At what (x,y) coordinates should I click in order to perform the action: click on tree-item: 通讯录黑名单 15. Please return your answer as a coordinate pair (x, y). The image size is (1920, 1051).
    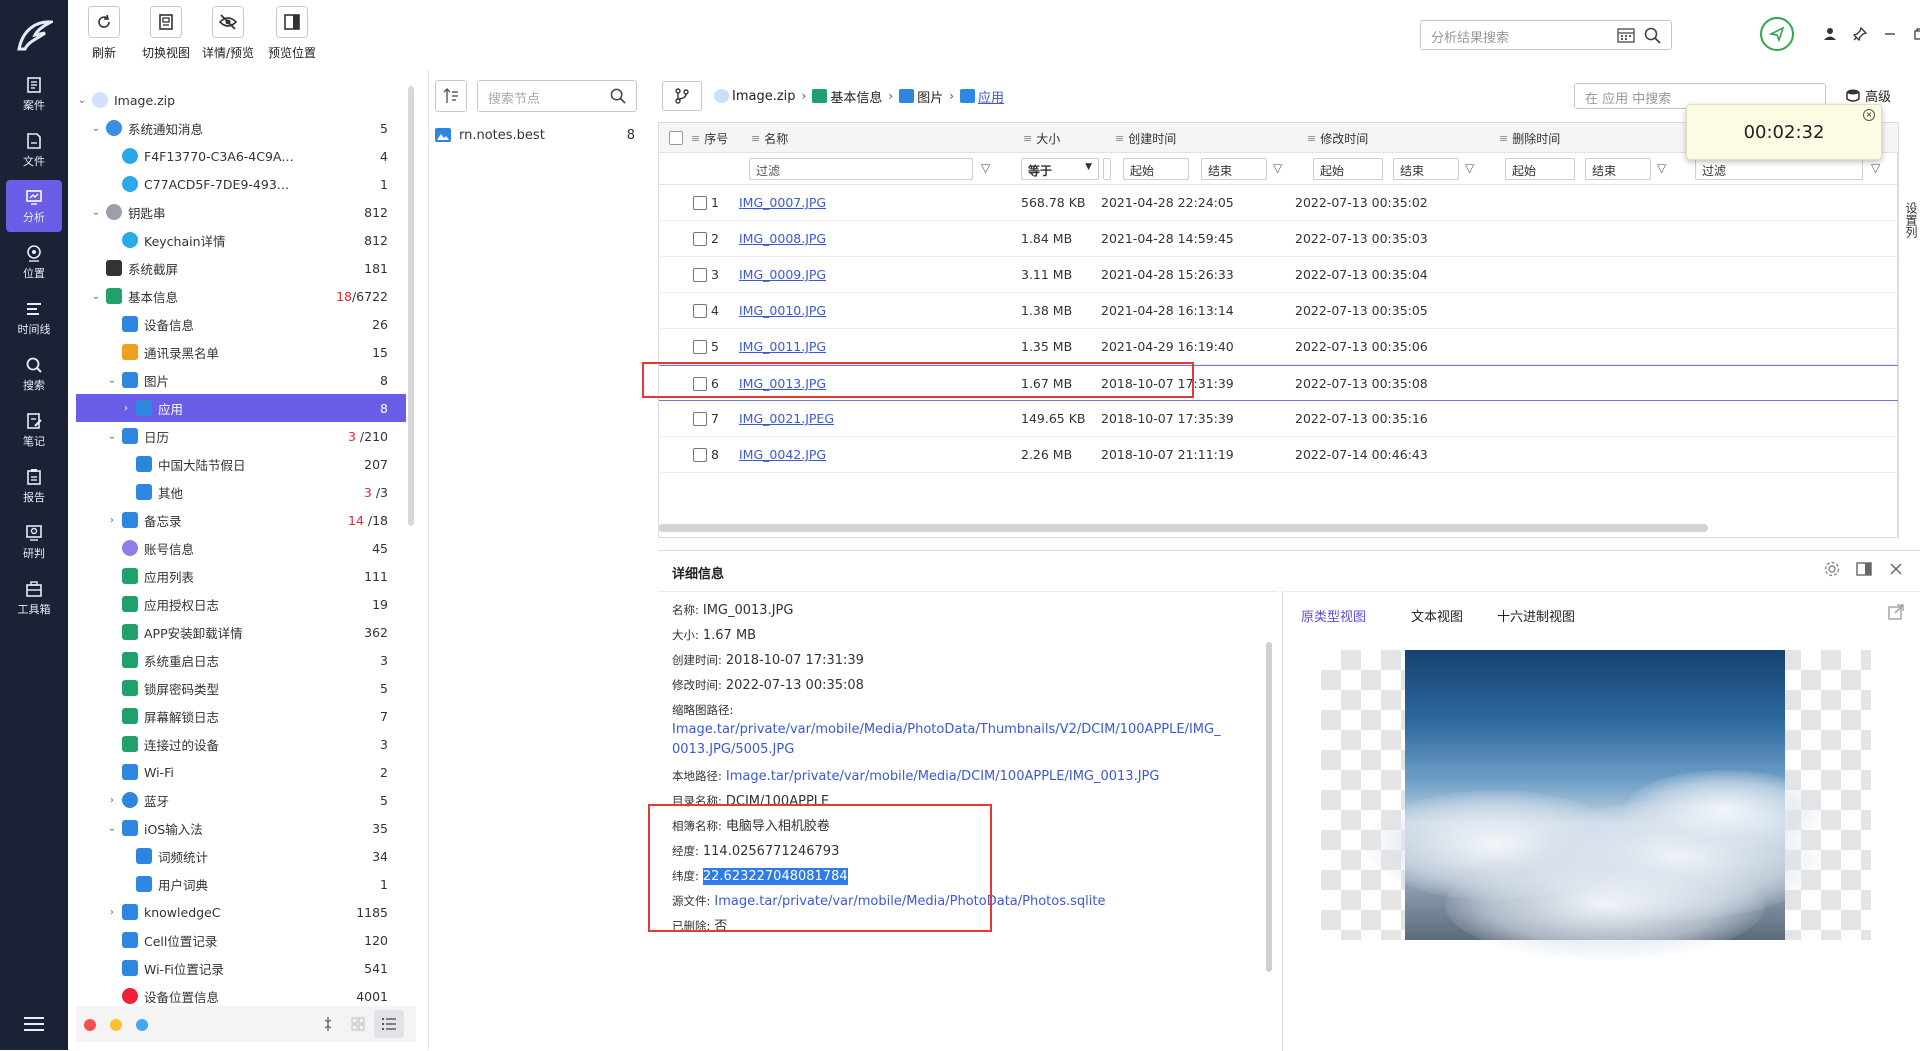
    Looking at the image, I should click on (241, 352).